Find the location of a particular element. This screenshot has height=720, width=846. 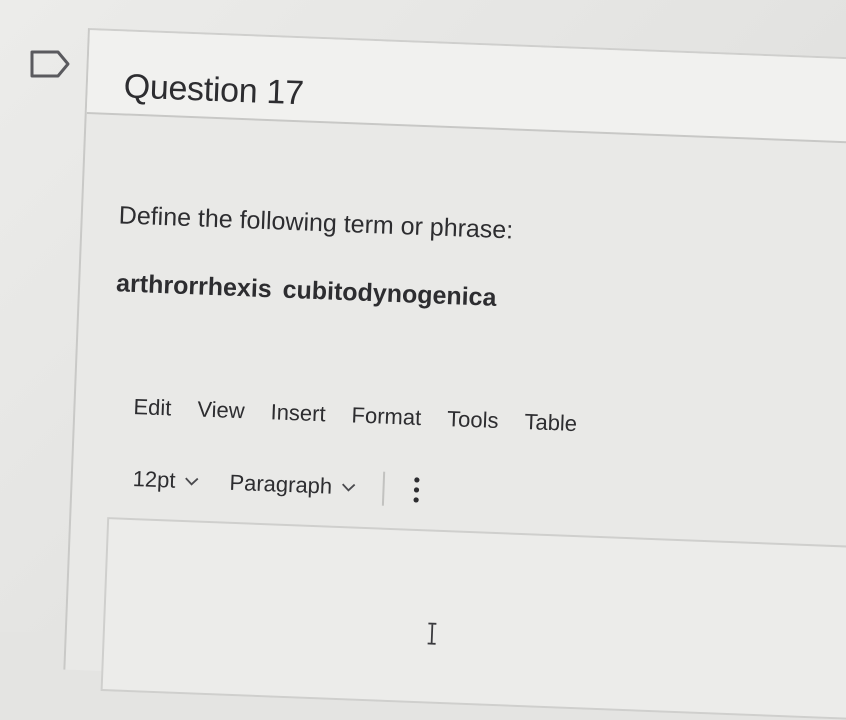

block-format-dropdown: Paragraph is located at coordinates (293, 485).